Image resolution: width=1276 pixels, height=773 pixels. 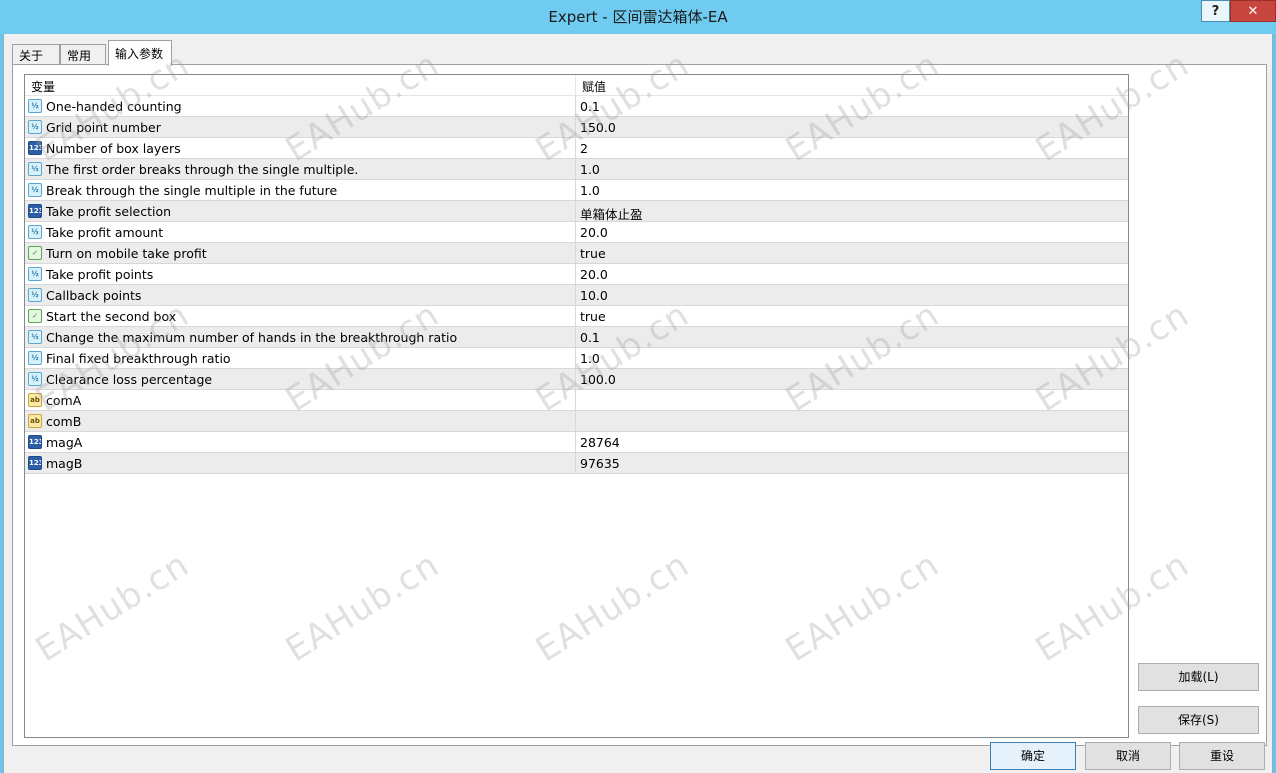 I want to click on table-row: ½ Final fixed breakthrough ratio 1.0, so click(x=576, y=358).